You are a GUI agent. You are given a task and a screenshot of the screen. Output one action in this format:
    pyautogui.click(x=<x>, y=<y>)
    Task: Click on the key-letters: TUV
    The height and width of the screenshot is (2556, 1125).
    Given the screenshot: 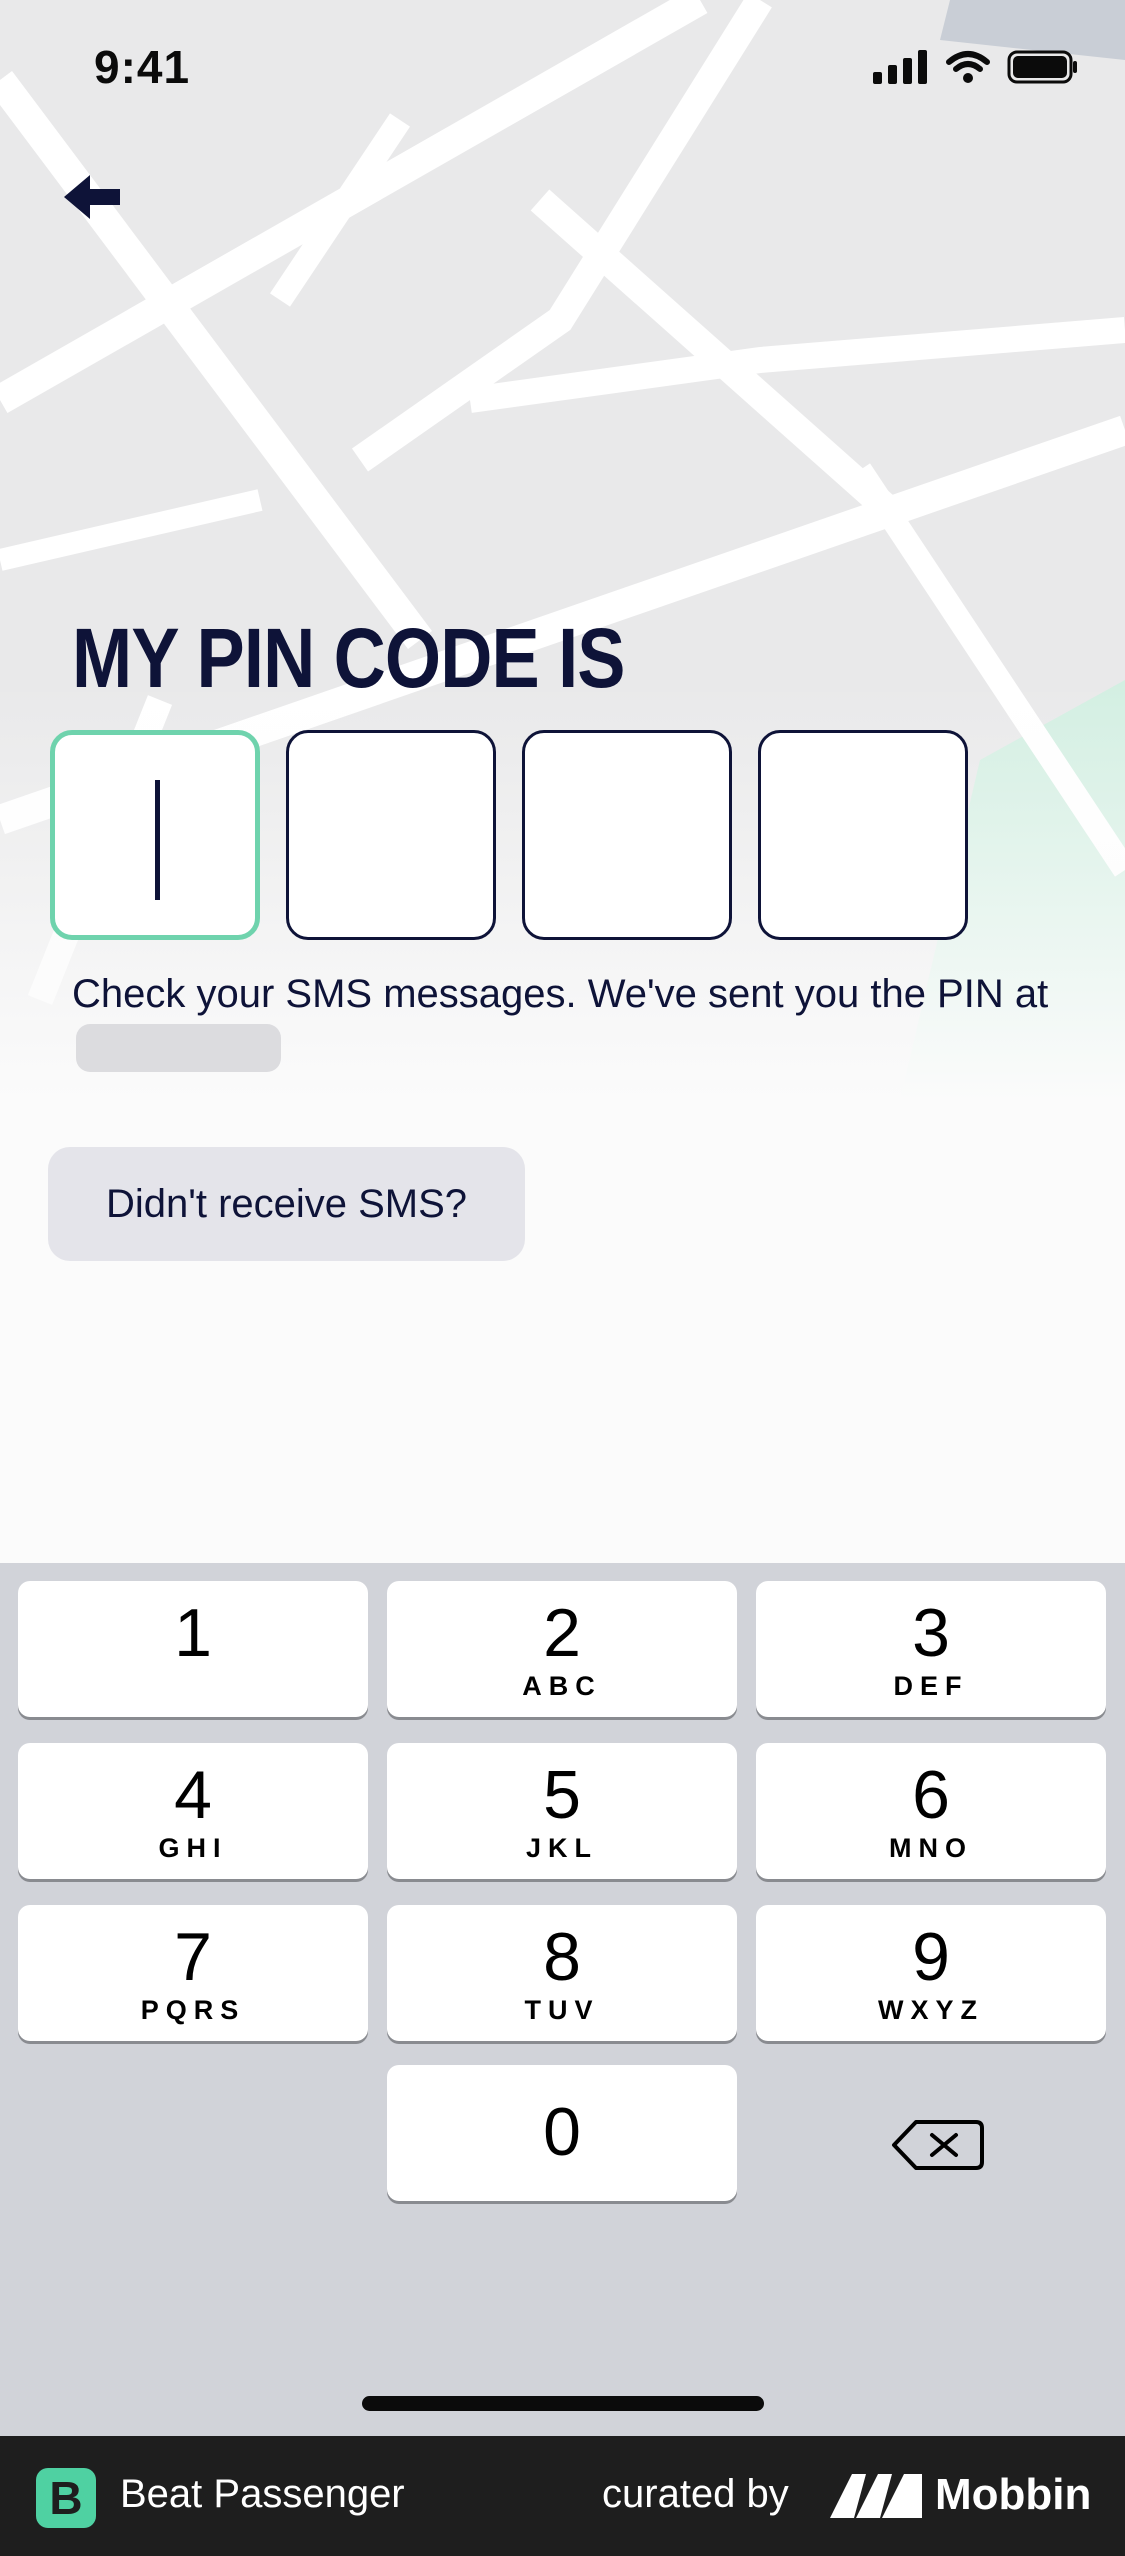 What is the action you would take?
    pyautogui.click(x=562, y=2010)
    